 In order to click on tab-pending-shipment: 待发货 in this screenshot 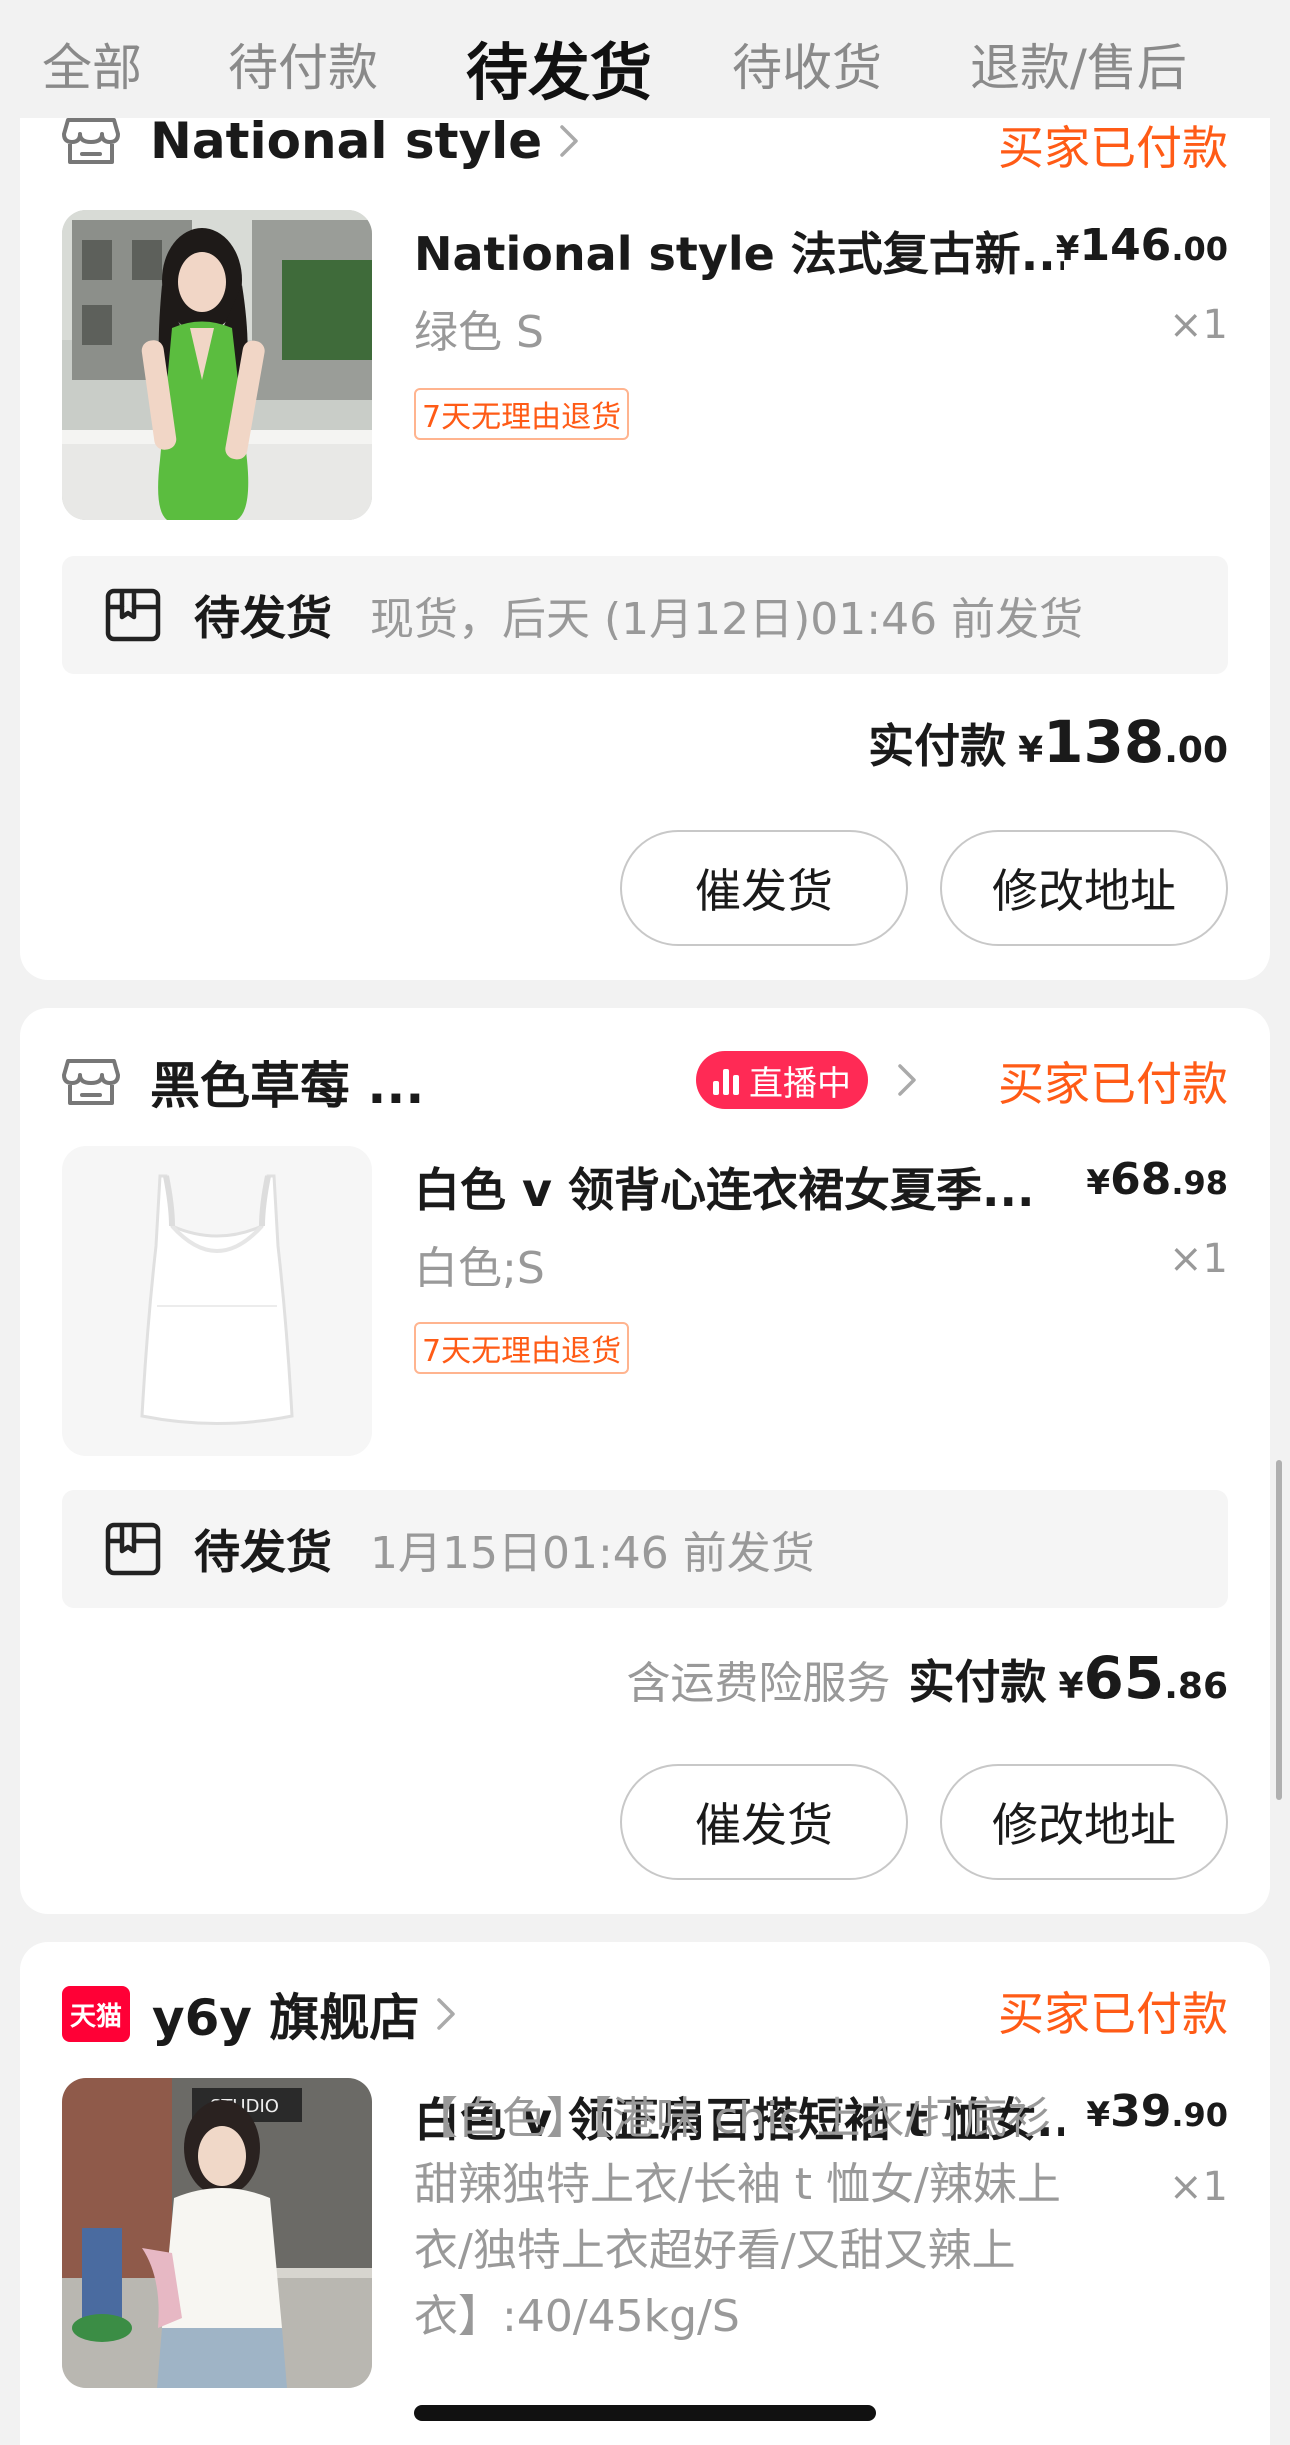, I will do `click(559, 67)`.